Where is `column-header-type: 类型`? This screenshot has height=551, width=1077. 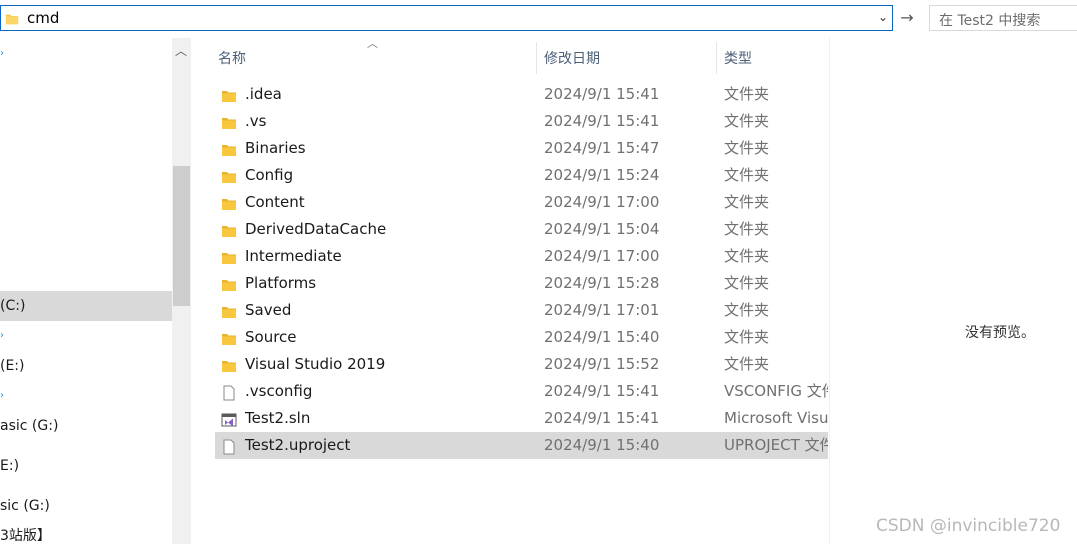 column-header-type: 类型 is located at coordinates (738, 58).